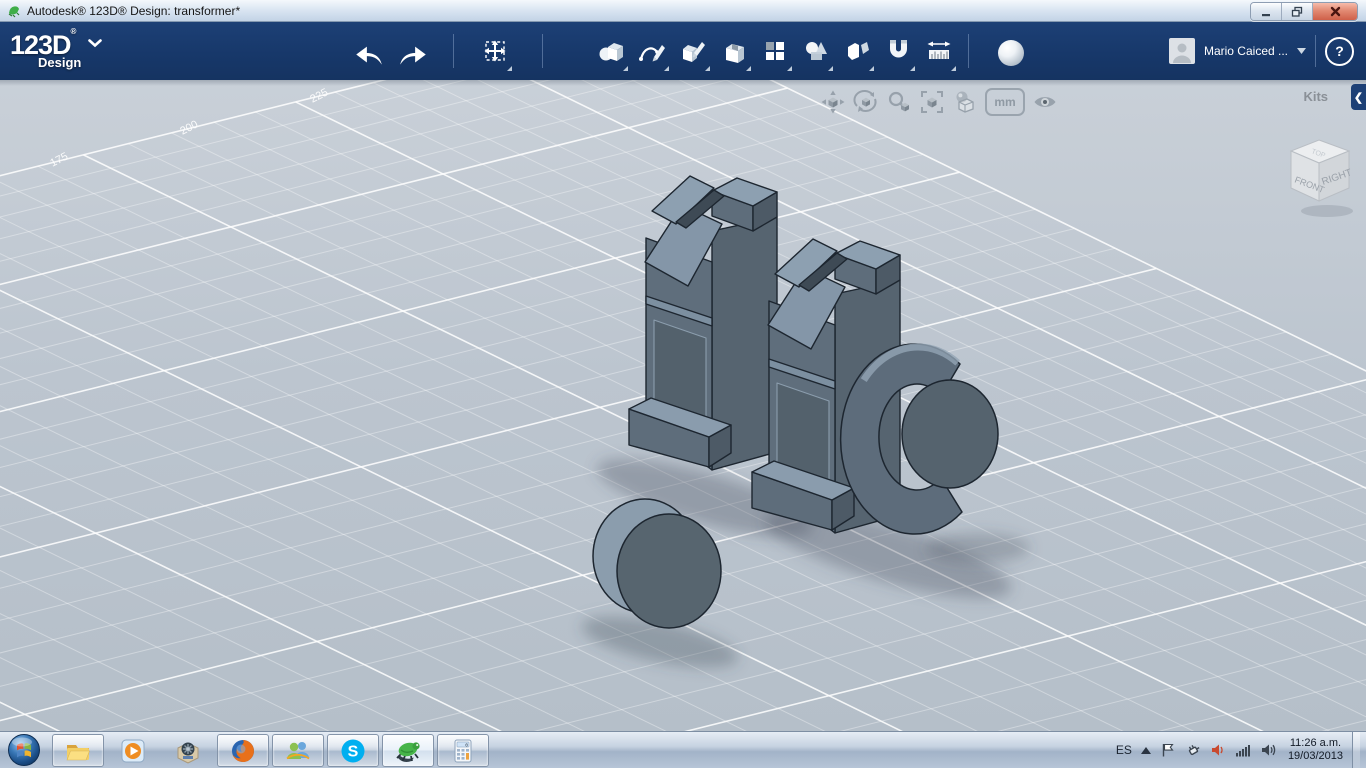 The image size is (1366, 768). I want to click on audio-manager-speaker-icon, so click(1218, 750).